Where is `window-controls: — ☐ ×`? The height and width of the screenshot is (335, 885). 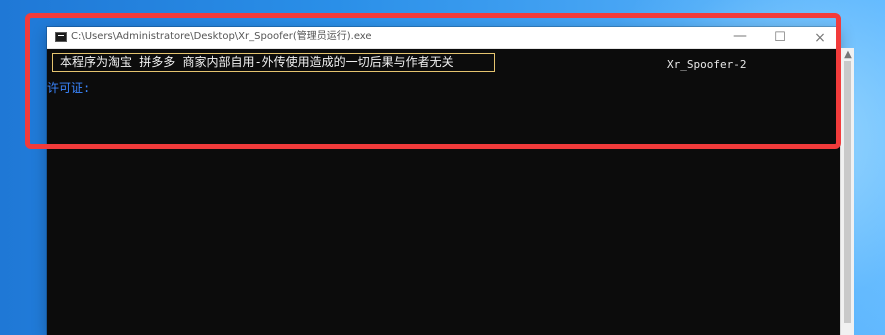 window-controls: — ☐ × is located at coordinates (780, 37).